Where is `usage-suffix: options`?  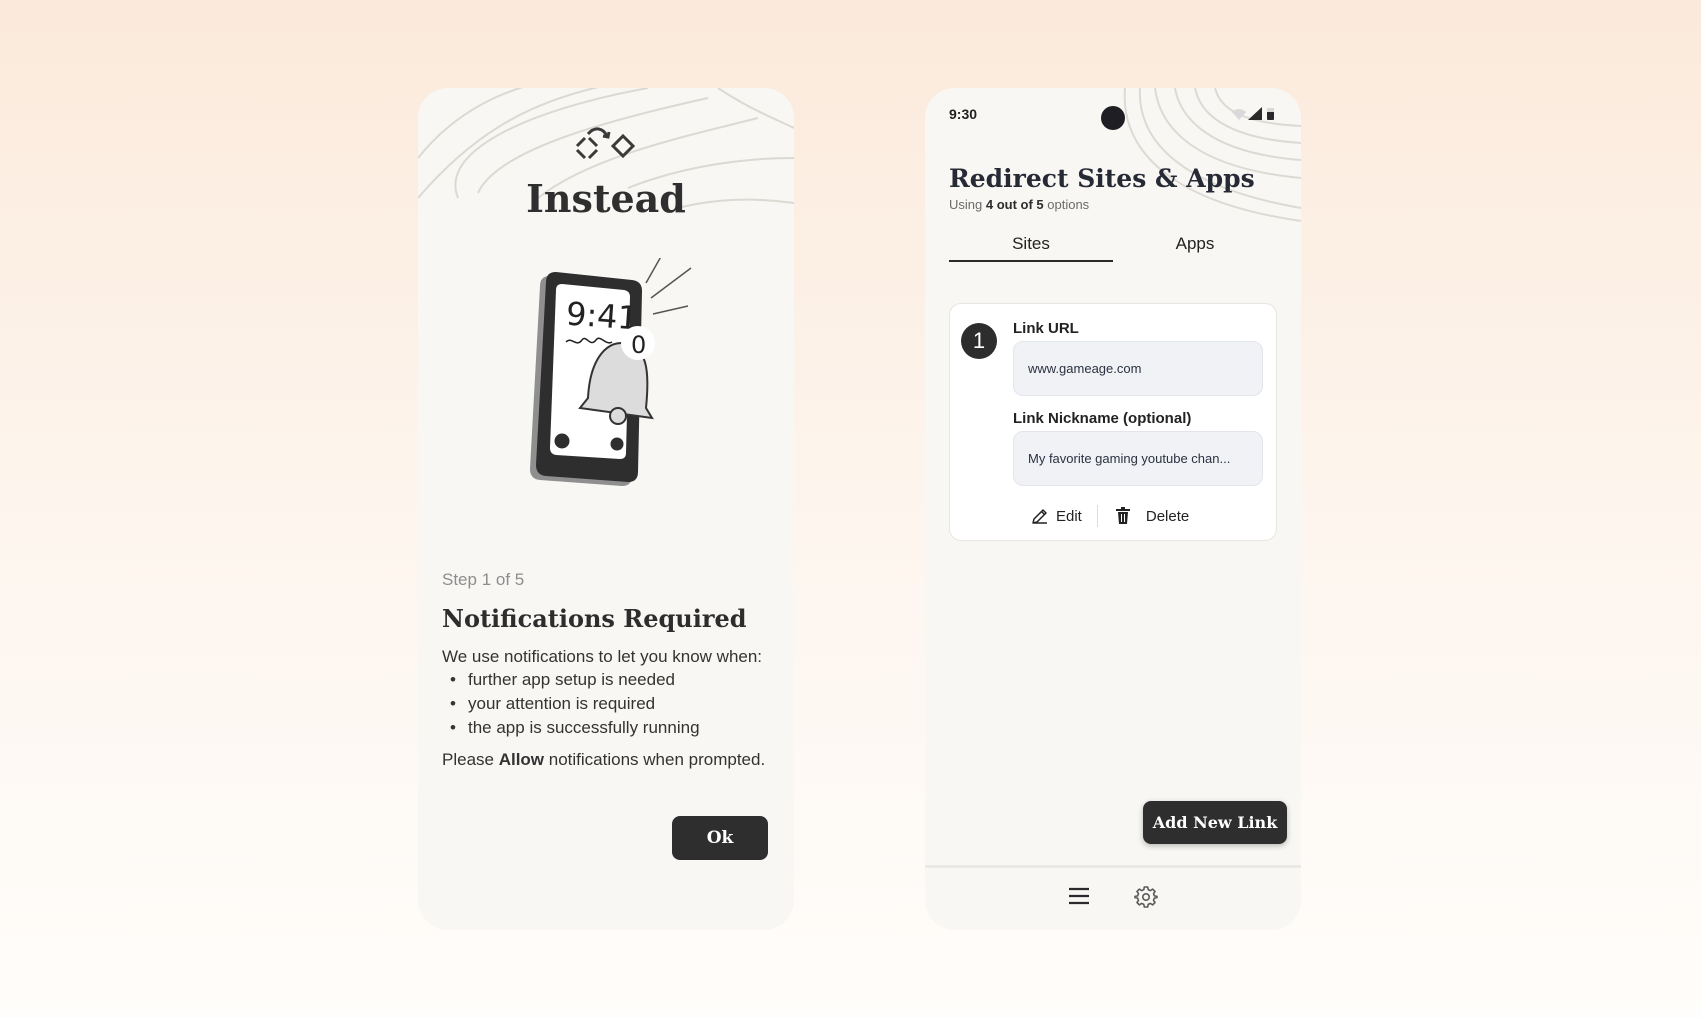
usage-suffix: options is located at coordinates (1066, 204).